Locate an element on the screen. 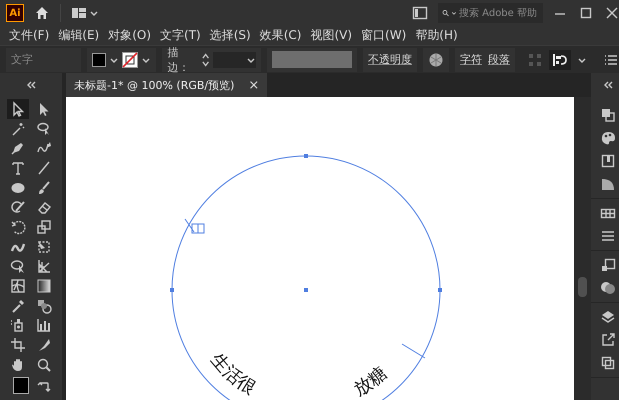 Image resolution: width=619 pixels, height=400 pixels. pathfinder-icon is located at coordinates (608, 115).